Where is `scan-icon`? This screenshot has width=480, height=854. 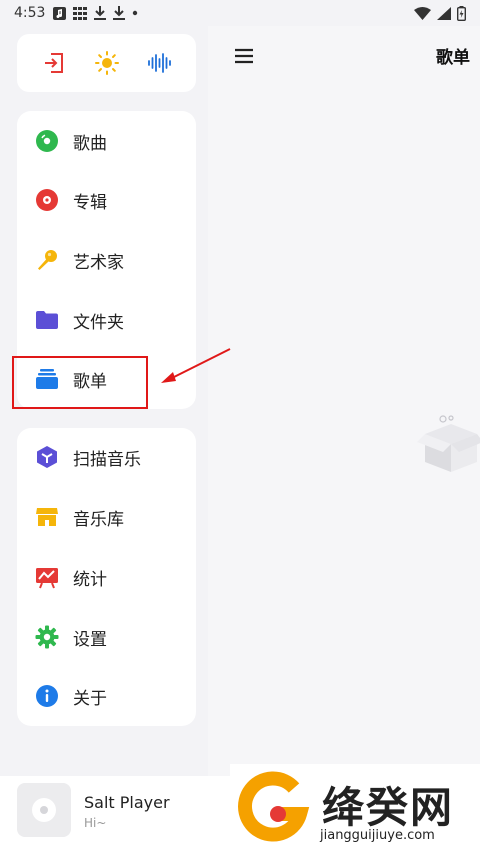
scan-icon is located at coordinates (47, 457).